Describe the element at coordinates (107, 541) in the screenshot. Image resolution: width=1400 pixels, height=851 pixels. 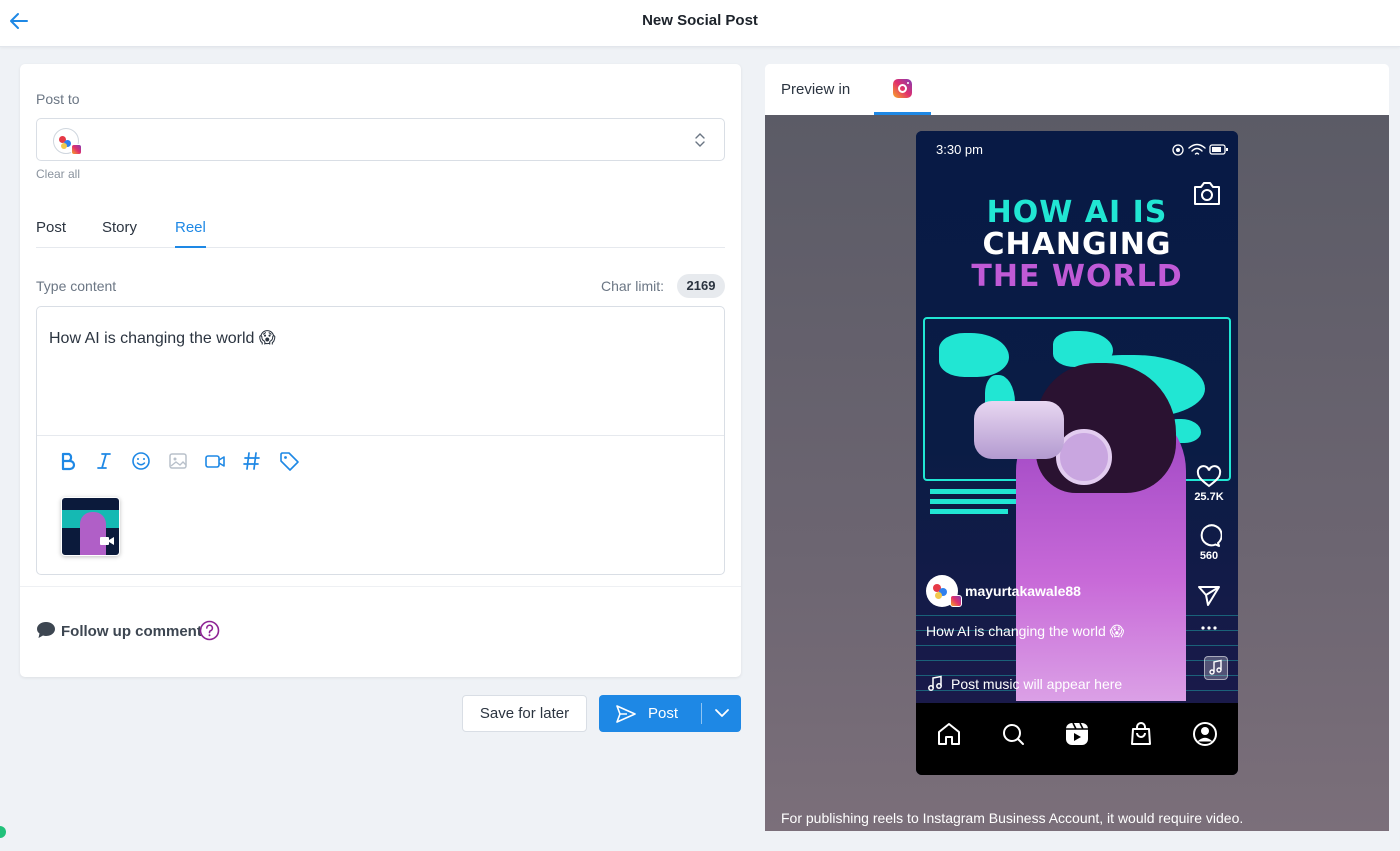
I see `video-badge-icon` at that location.